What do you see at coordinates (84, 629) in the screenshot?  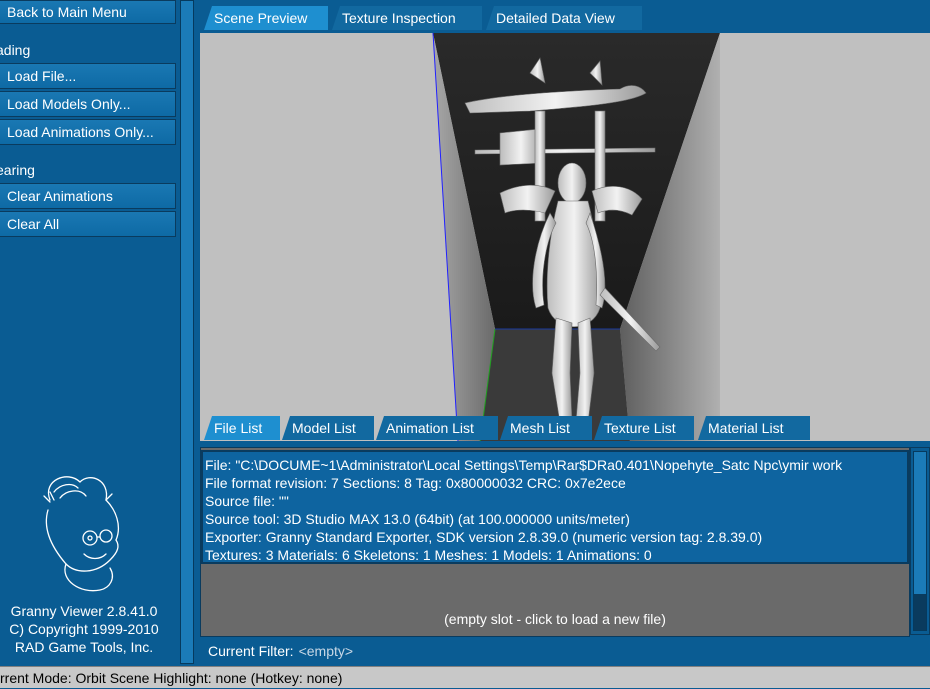 I see `copyright-text: C) Copyright 1999-2010` at bounding box center [84, 629].